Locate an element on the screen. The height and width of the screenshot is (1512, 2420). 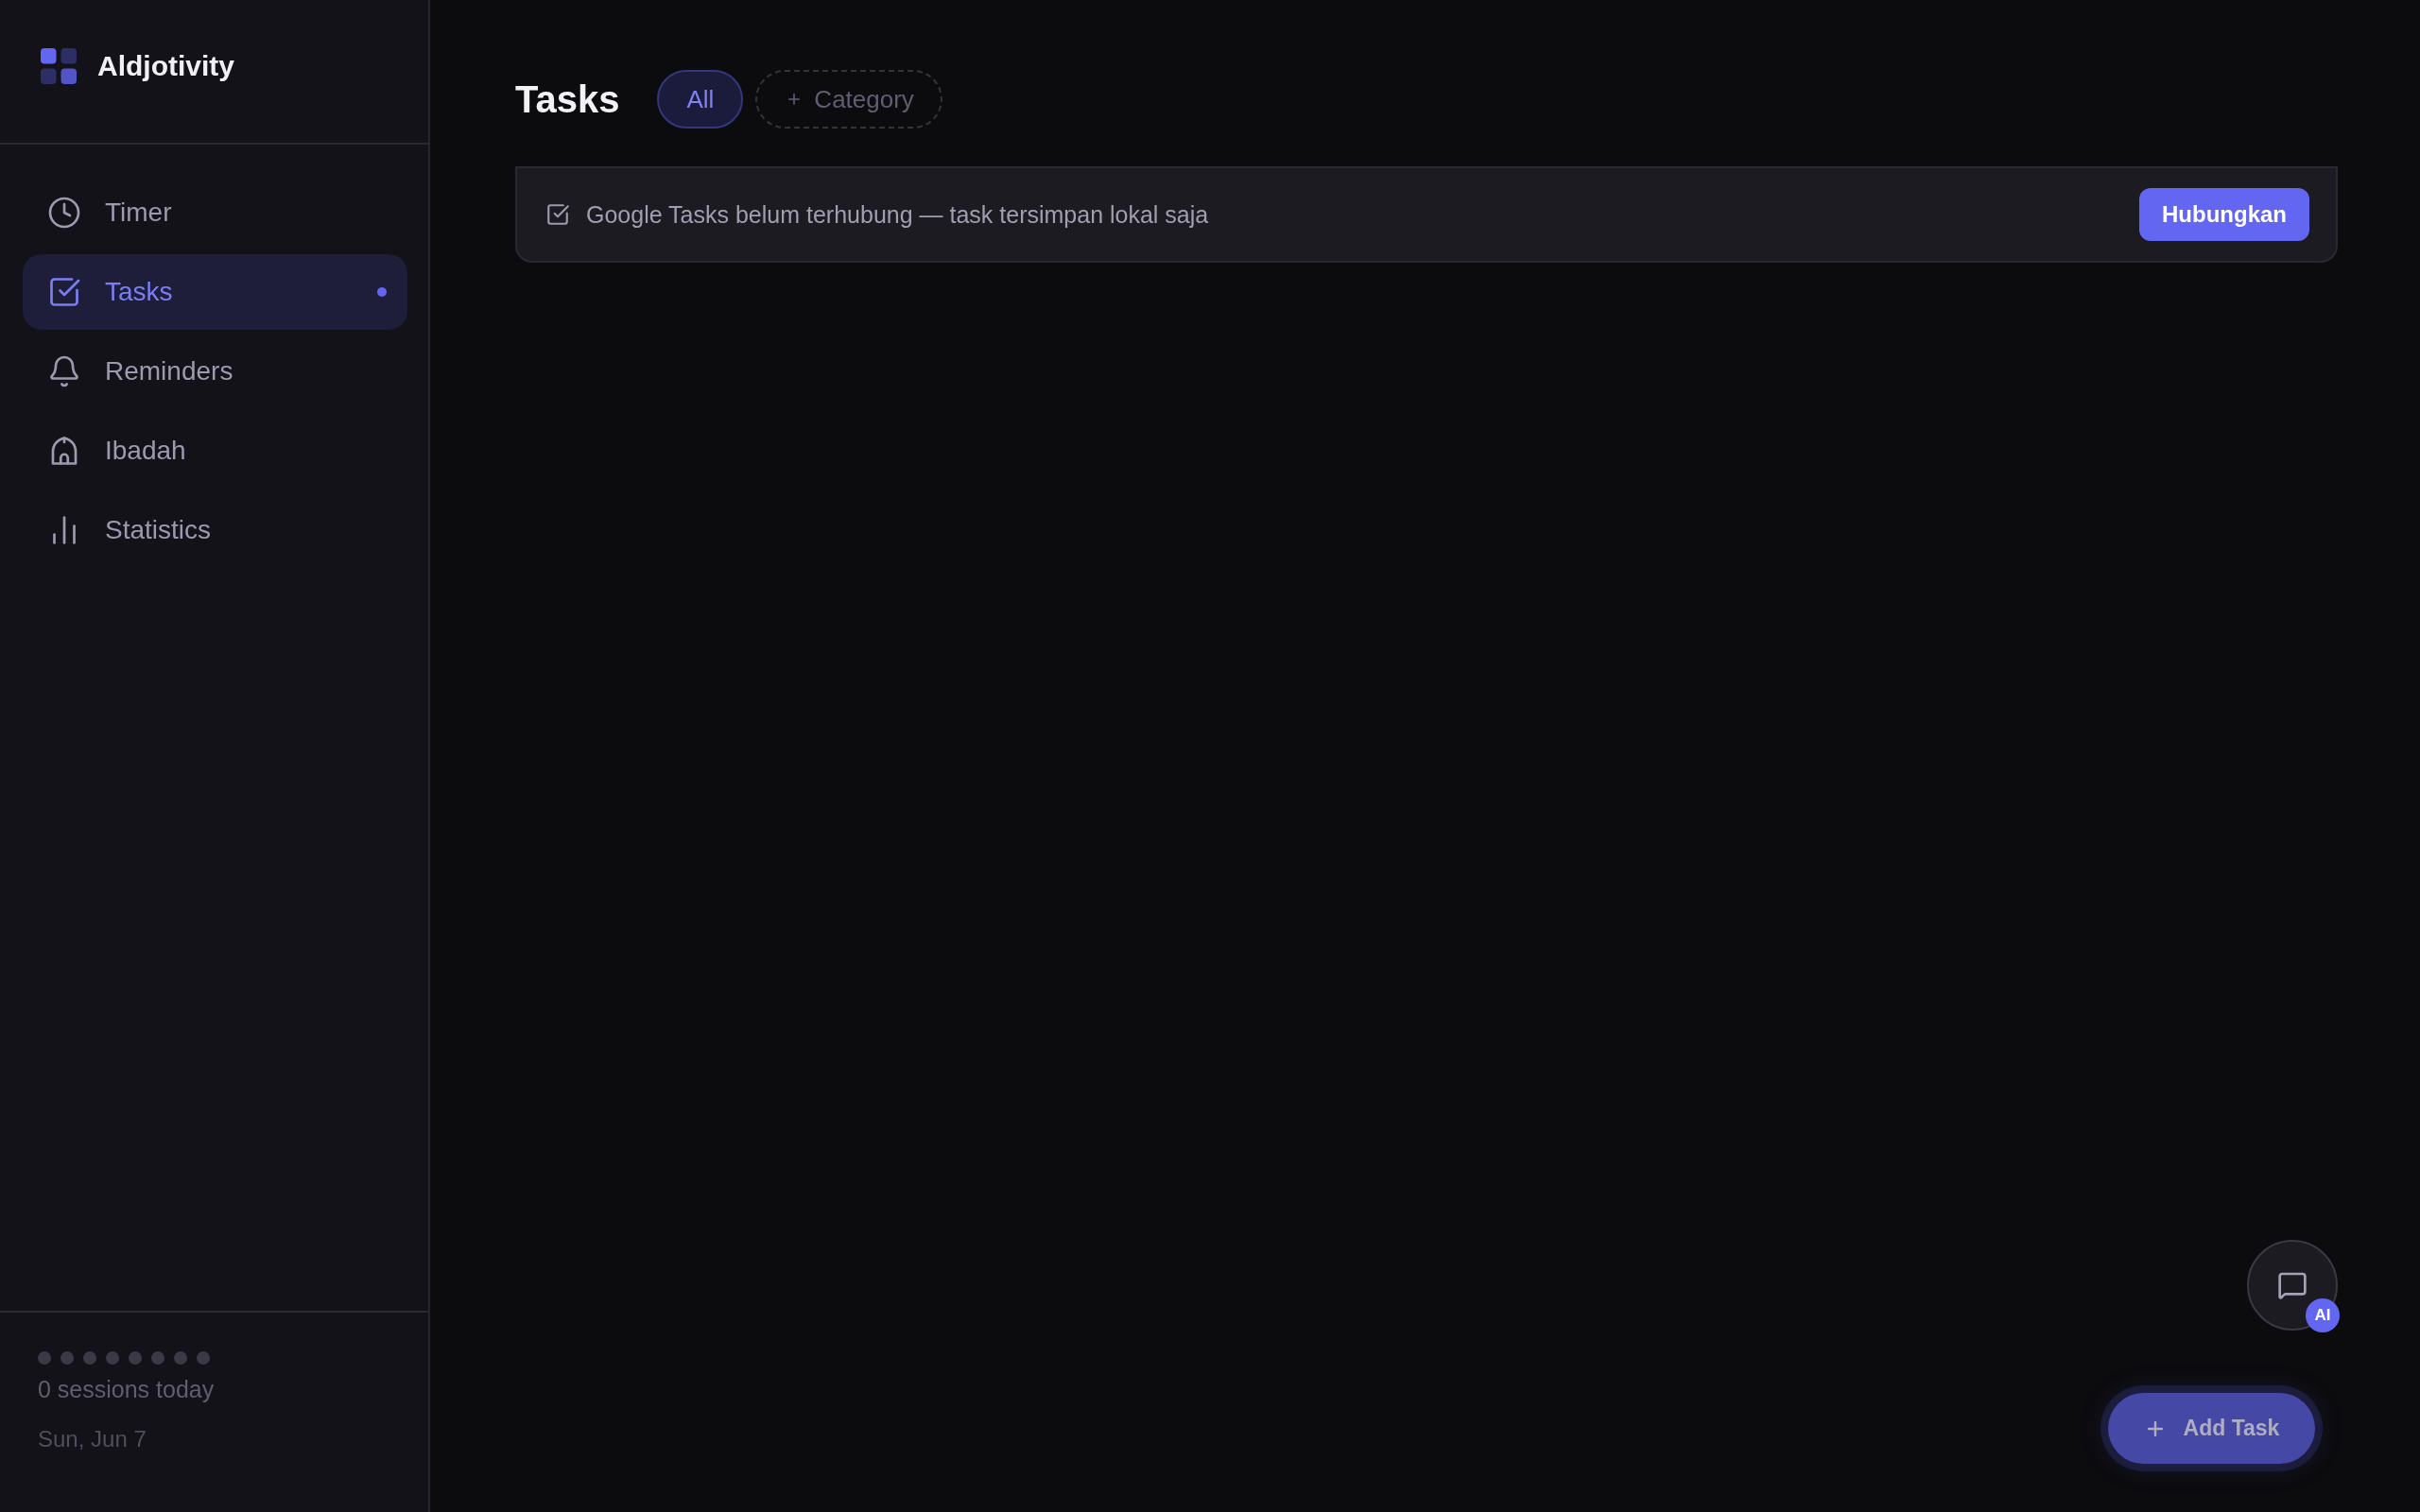
clock-icon is located at coordinates (64, 213).